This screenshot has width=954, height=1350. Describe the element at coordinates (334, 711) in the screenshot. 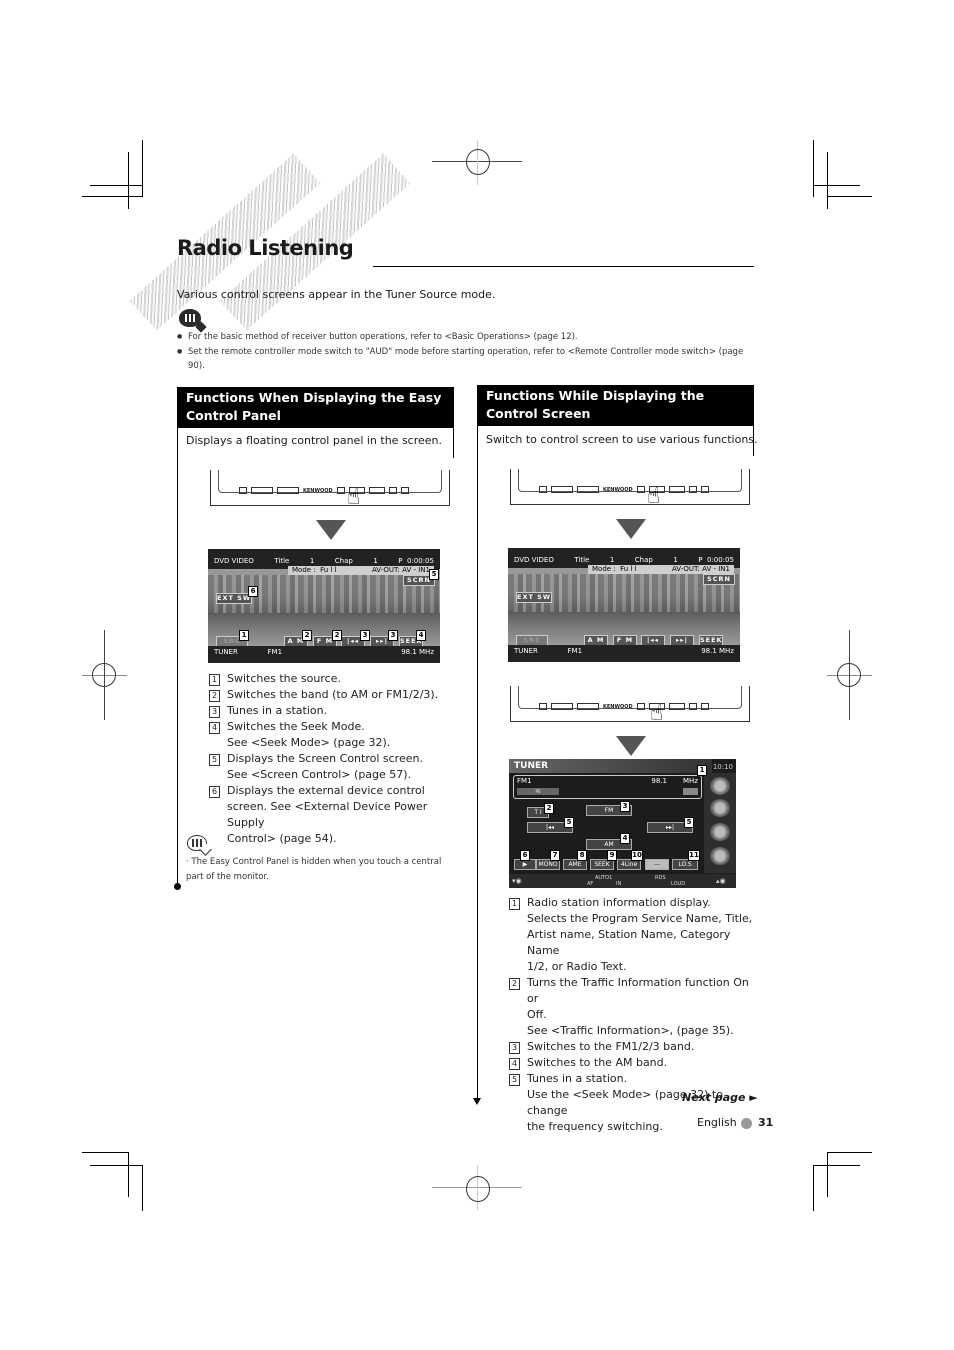

I see `definition-item: 3 Tunes in a station.` at that location.